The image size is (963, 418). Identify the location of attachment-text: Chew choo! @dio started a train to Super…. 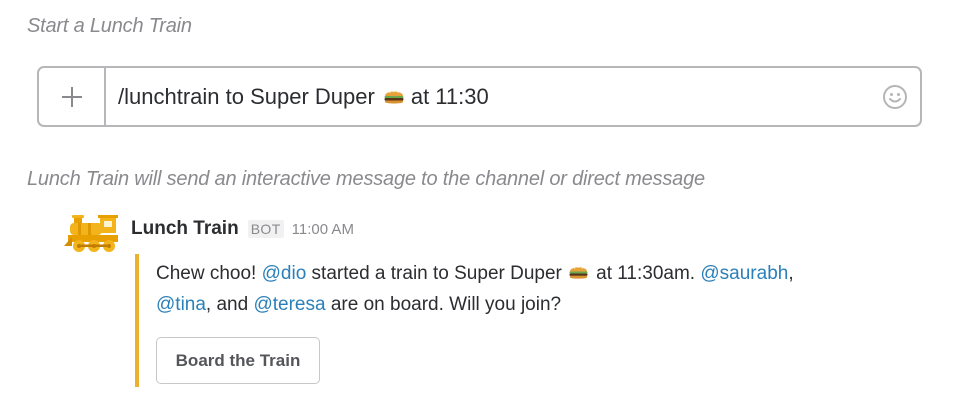
(516, 289).